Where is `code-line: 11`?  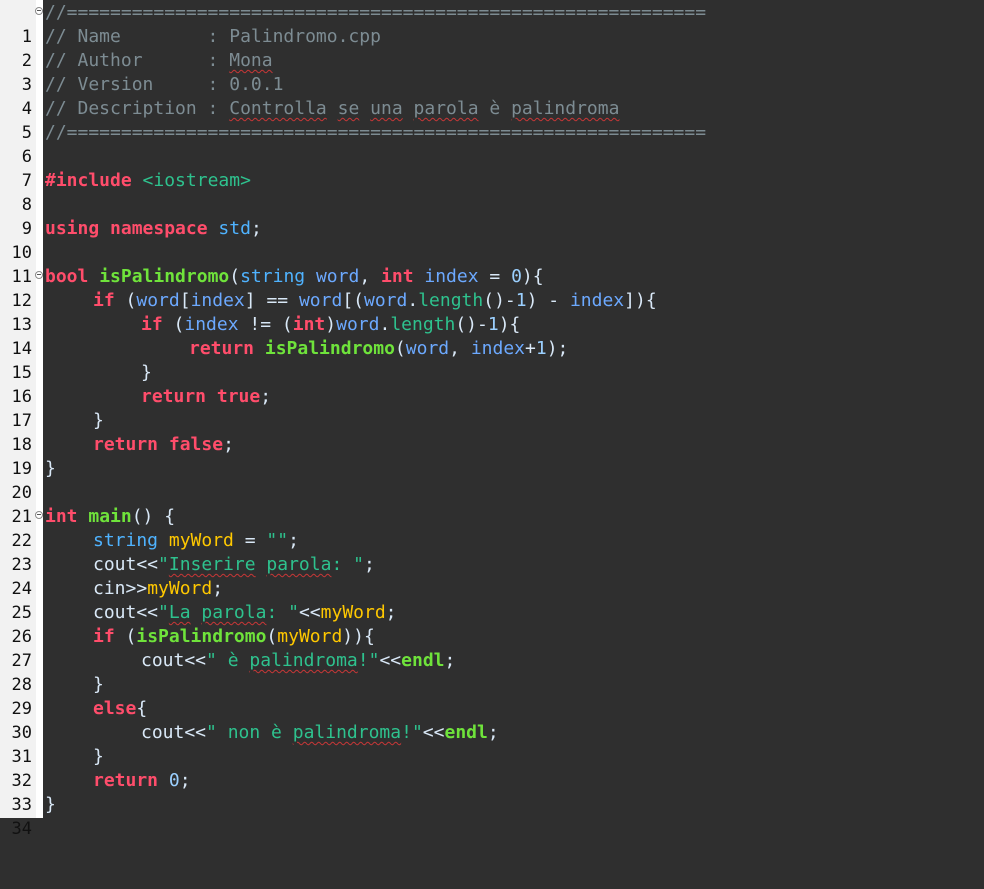 code-line: 11 is located at coordinates (492, 264).